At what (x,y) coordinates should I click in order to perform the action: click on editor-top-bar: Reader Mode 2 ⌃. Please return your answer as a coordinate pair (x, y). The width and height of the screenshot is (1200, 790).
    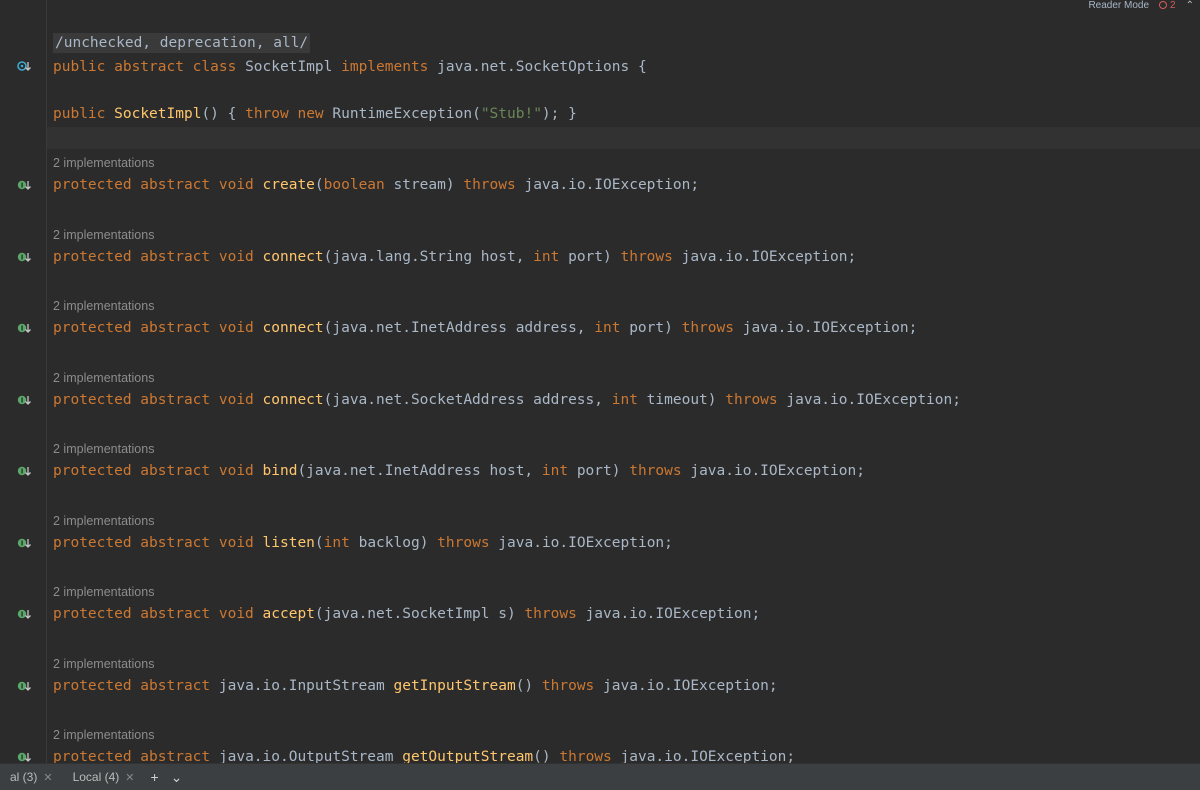
    Looking at the image, I should click on (1144, 5).